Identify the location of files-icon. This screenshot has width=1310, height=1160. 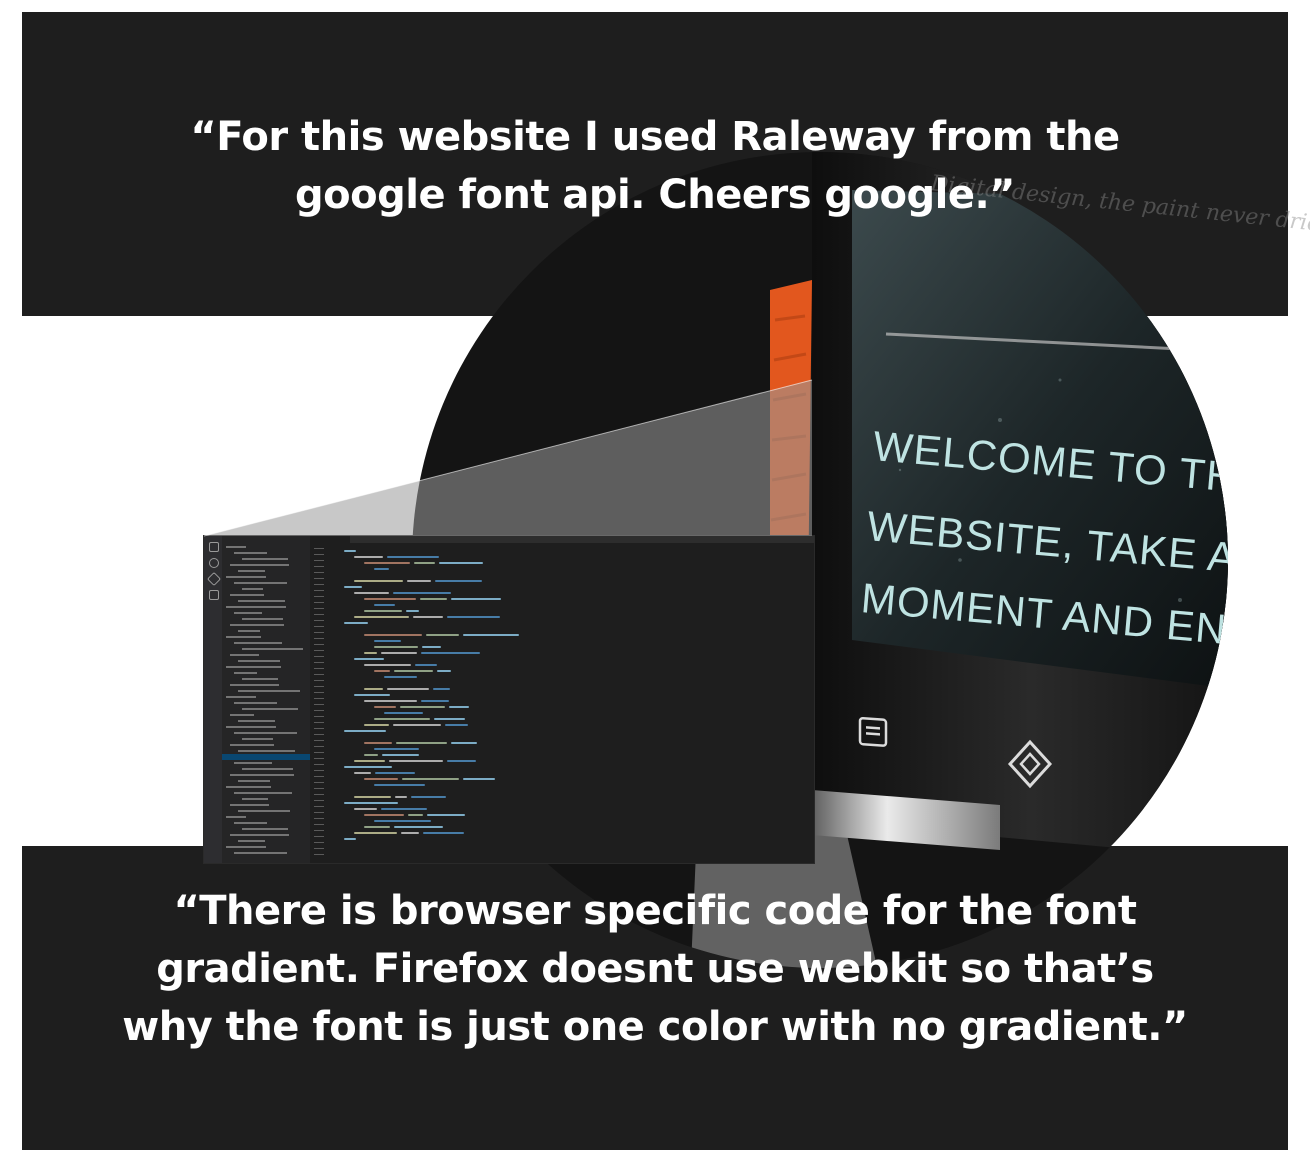
(214, 547).